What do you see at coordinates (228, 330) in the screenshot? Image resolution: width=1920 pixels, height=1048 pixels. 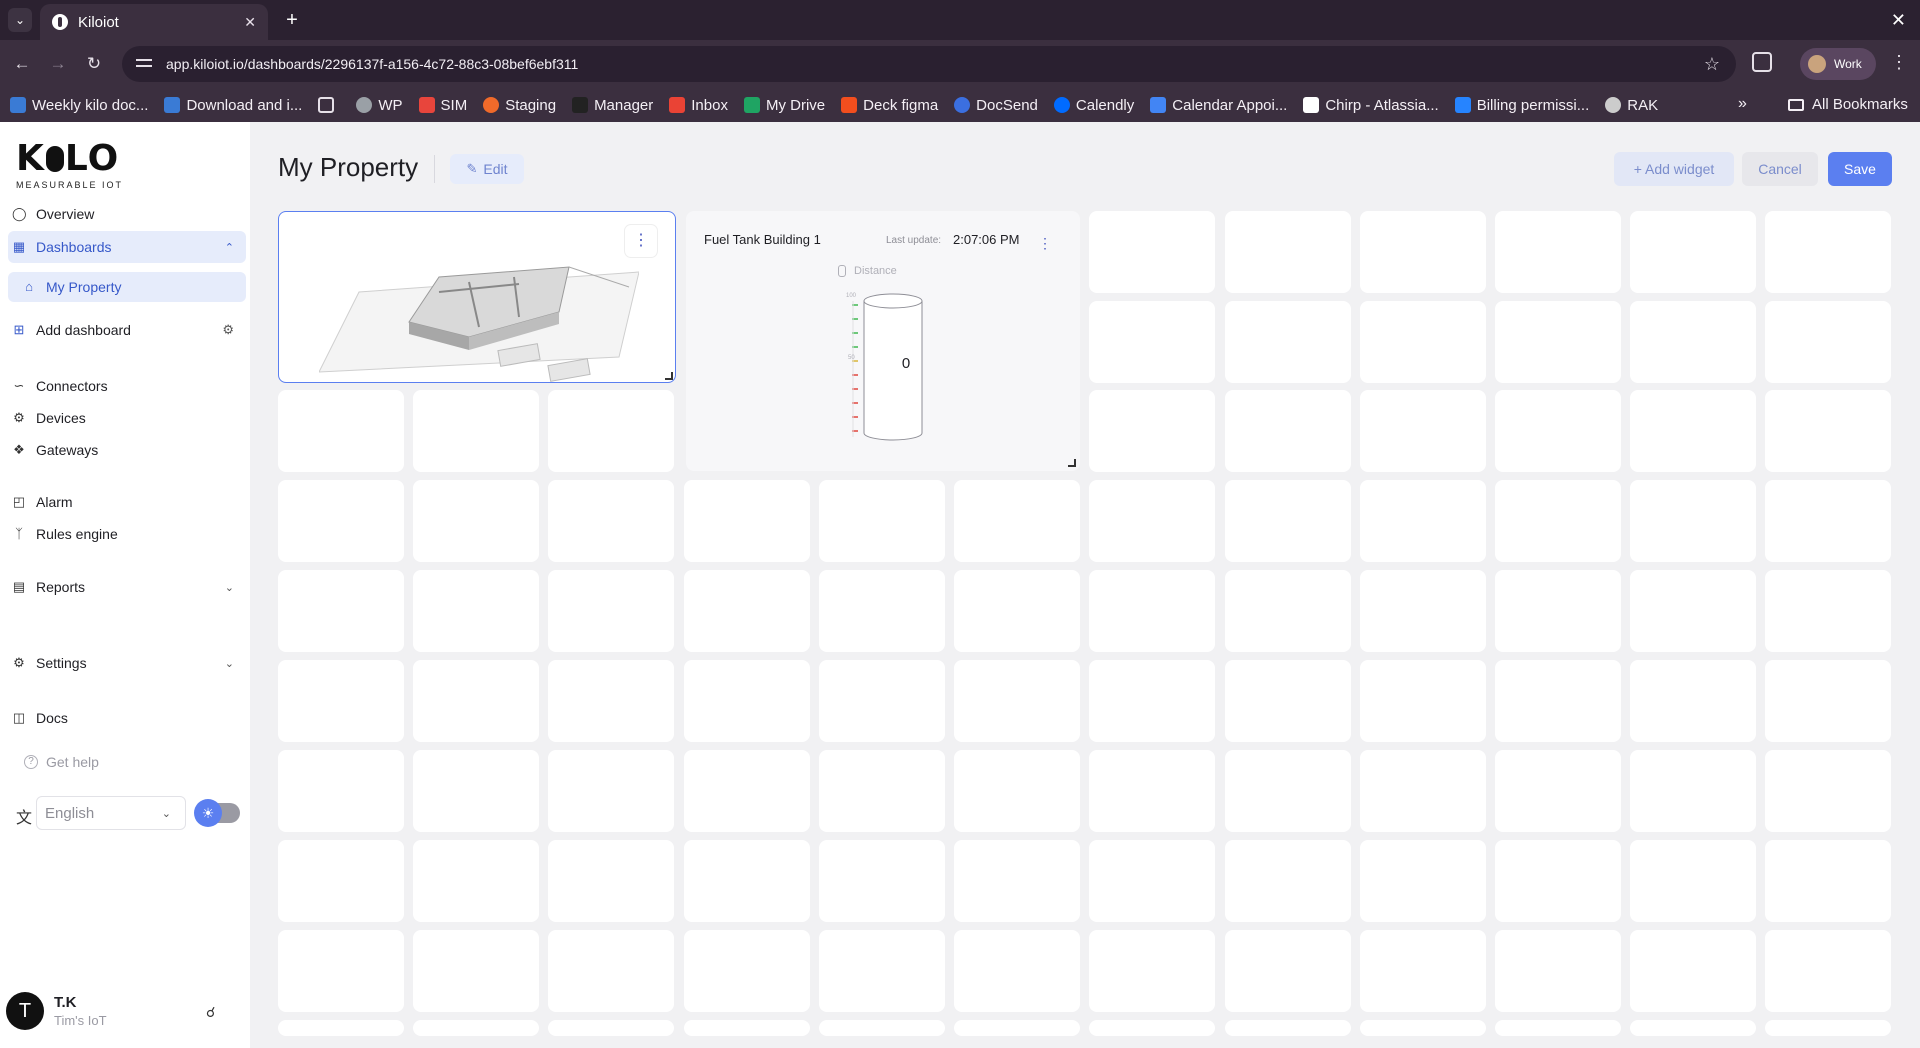 I see `gear-icon: ⚙` at bounding box center [228, 330].